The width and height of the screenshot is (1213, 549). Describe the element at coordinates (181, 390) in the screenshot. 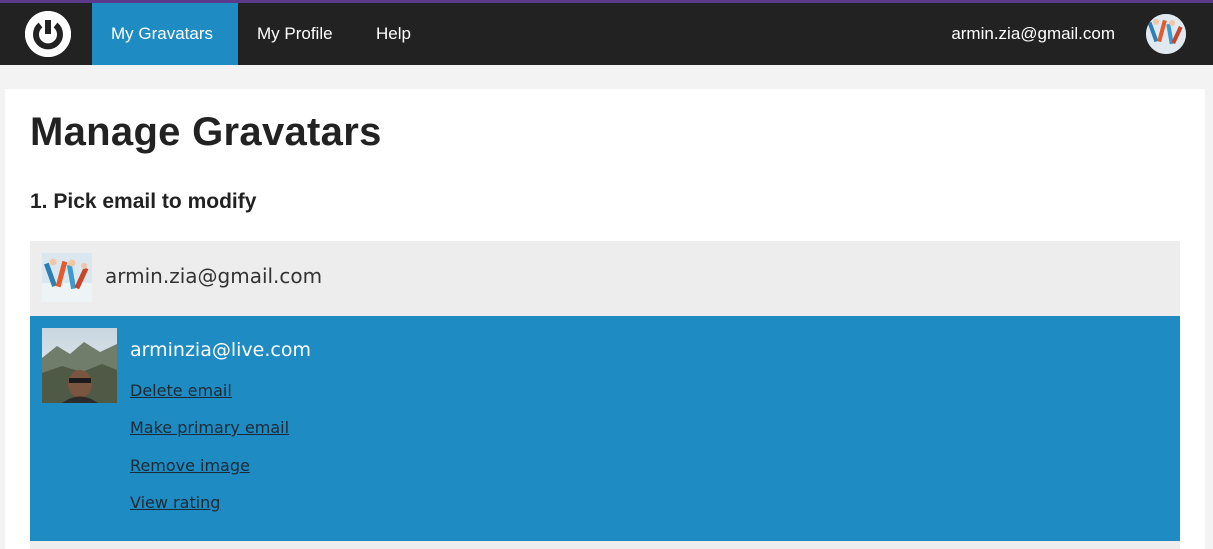

I see `delete-email-link: Delete email` at that location.